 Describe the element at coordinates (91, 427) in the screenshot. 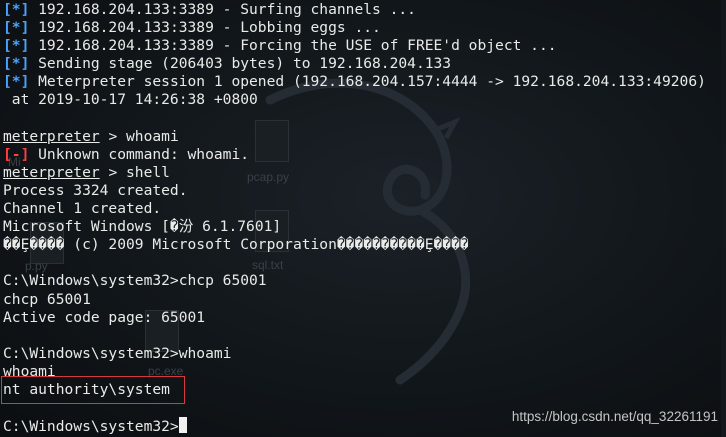

I see `line-text: C:\Windows\system32>` at that location.